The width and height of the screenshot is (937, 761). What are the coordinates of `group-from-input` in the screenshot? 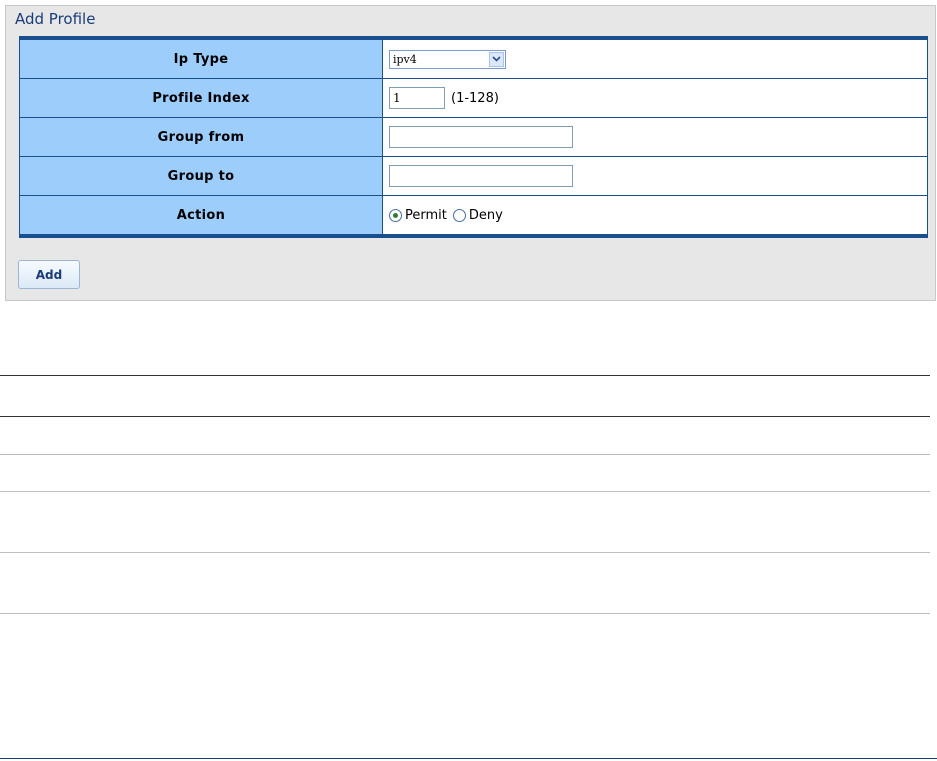 It's located at (481, 137).